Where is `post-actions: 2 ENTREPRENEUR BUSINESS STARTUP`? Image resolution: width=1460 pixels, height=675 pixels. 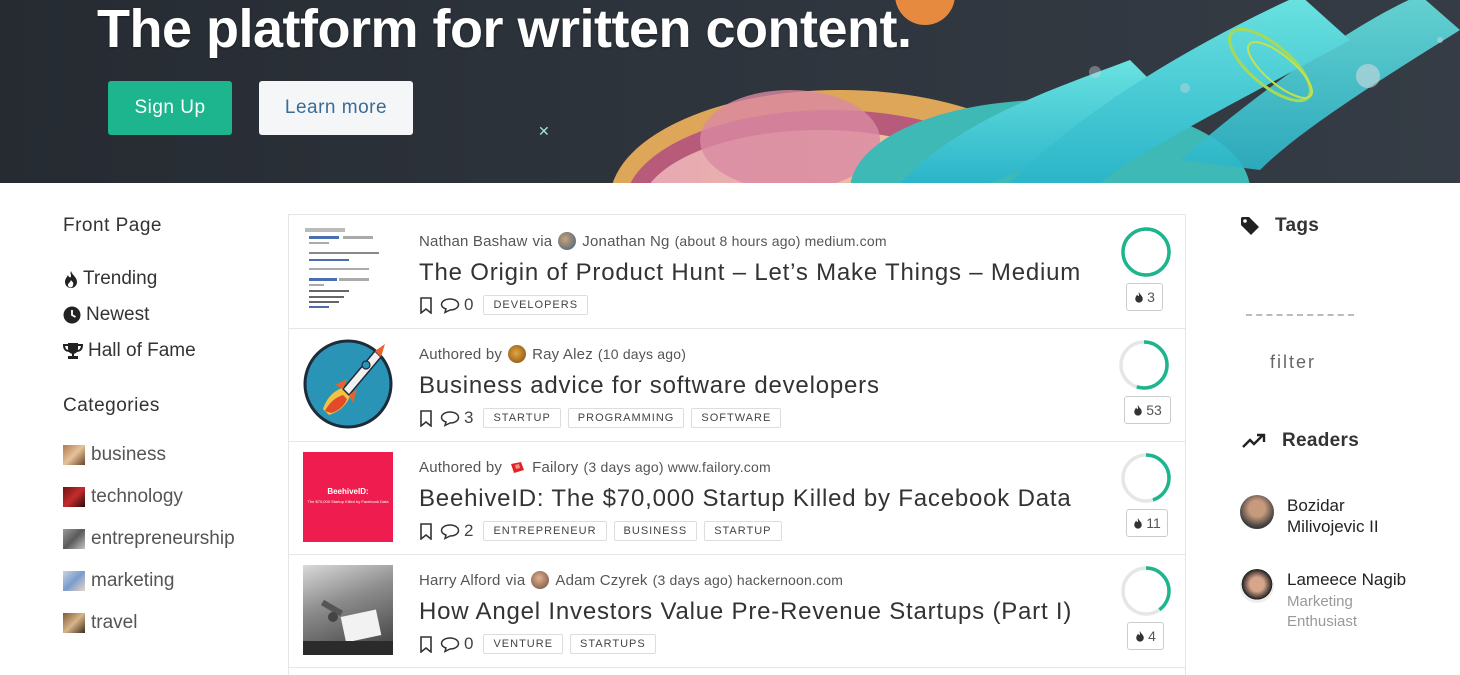
post-actions: 2 ENTREPRENEUR BUSINESS STARTUP is located at coordinates (604, 531).